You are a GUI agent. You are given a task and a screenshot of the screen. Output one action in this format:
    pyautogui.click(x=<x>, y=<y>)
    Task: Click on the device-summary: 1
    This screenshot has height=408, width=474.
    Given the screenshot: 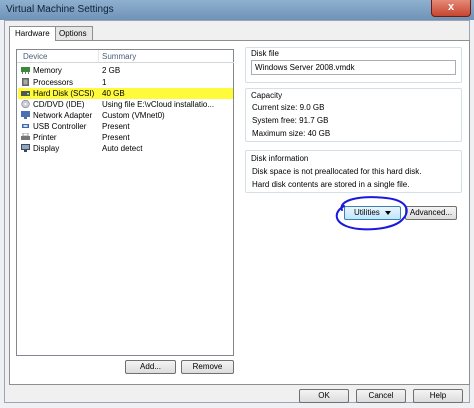 What is the action you would take?
    pyautogui.click(x=104, y=82)
    